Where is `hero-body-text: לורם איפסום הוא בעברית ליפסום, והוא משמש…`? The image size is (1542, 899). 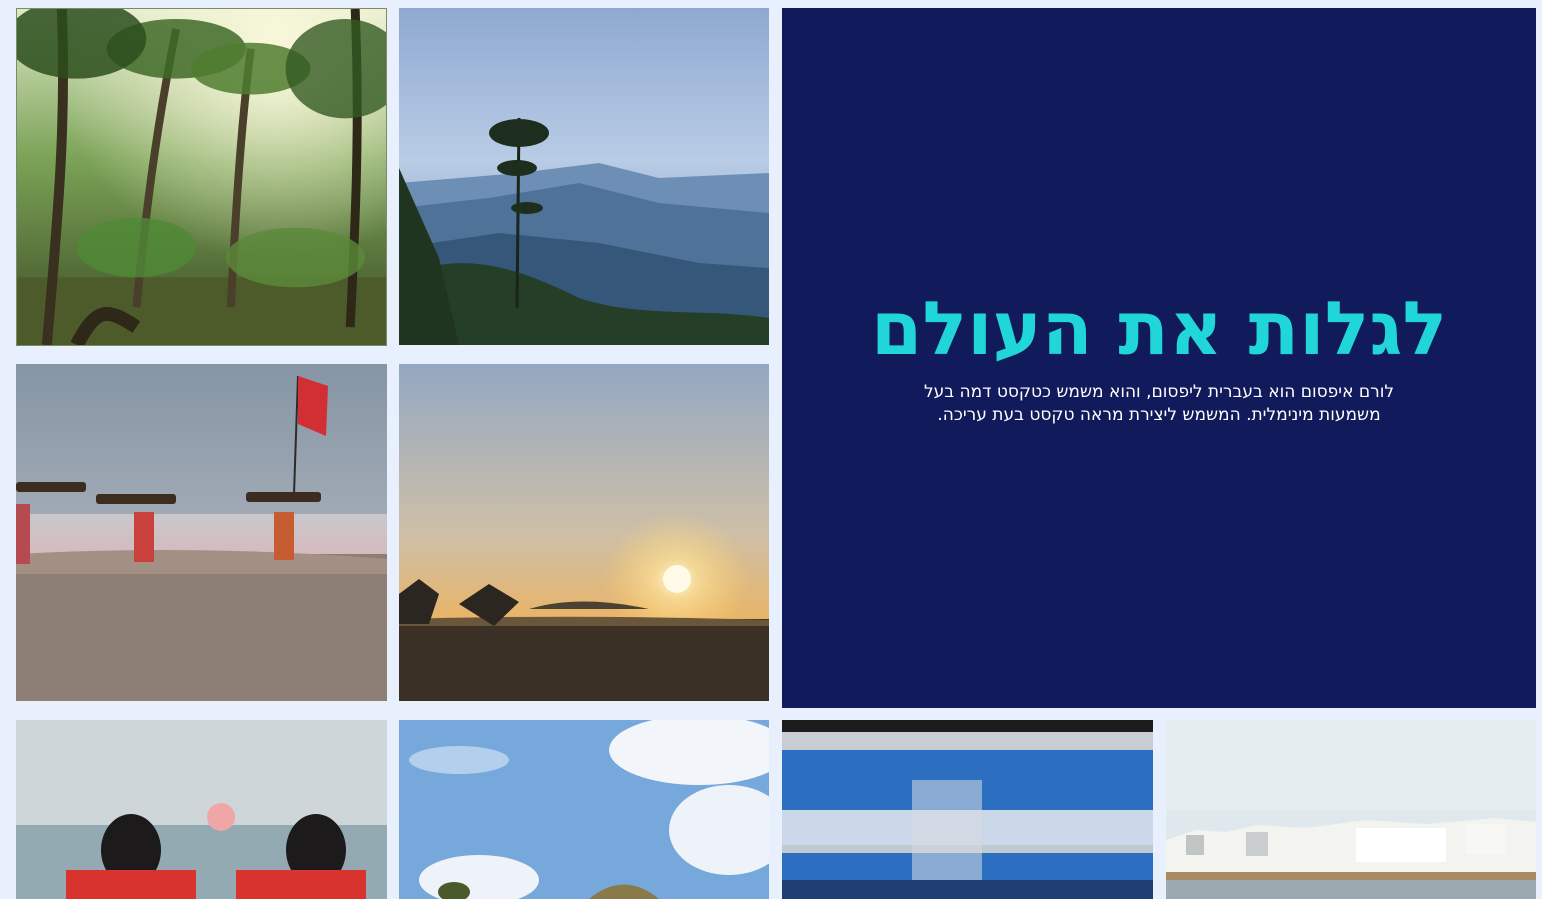 hero-body-text: לורם איפסום הוא בעברית ליפסום, והוא משמש… is located at coordinates (1159, 403).